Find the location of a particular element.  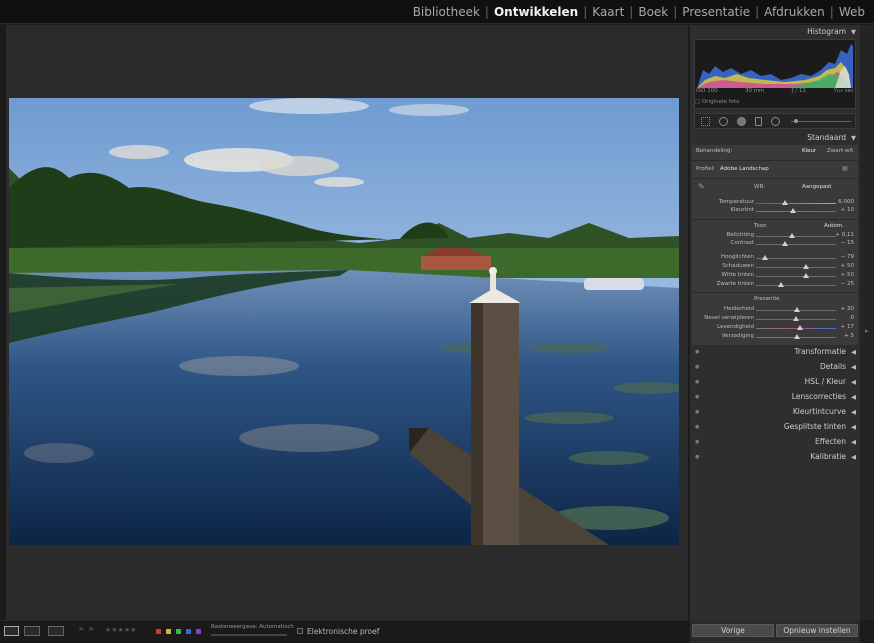

basic-panel-header: Standaard ▼ is located at coordinates (775, 138).